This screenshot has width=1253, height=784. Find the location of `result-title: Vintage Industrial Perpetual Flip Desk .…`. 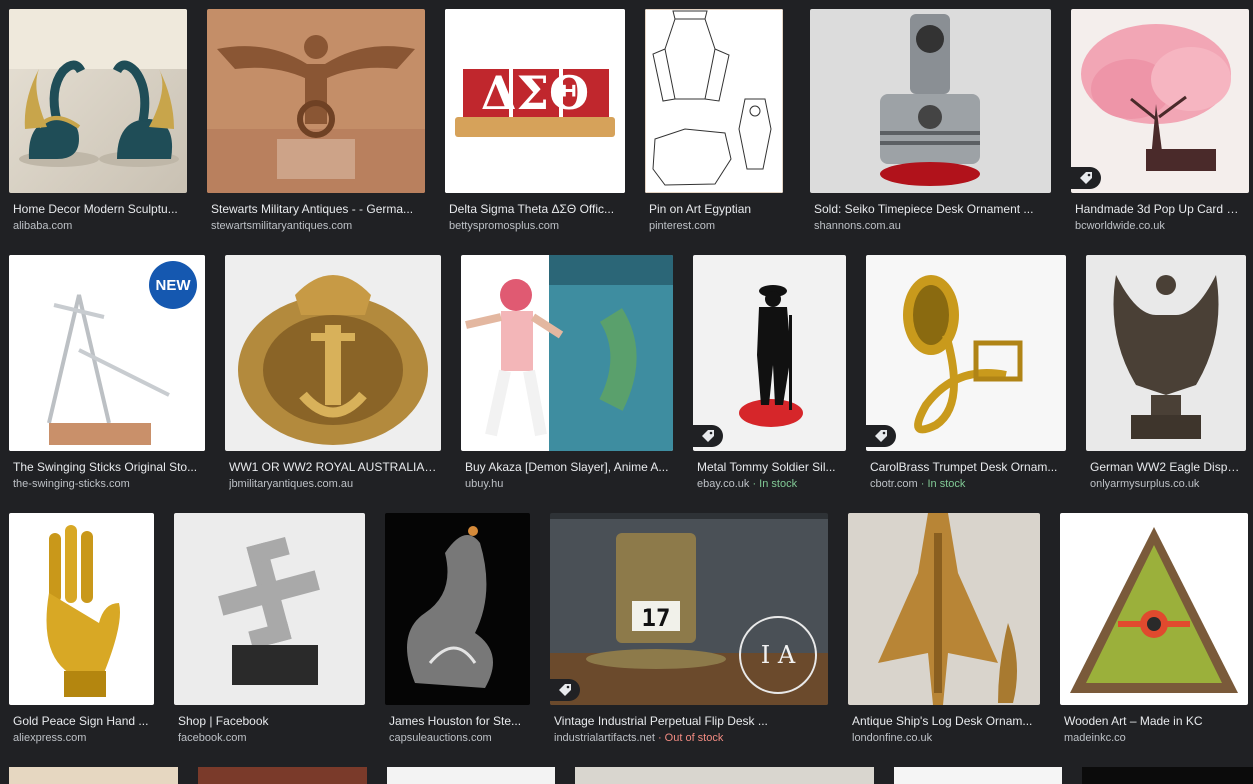

result-title: Vintage Industrial Perpetual Flip Desk .… is located at coordinates (689, 721).